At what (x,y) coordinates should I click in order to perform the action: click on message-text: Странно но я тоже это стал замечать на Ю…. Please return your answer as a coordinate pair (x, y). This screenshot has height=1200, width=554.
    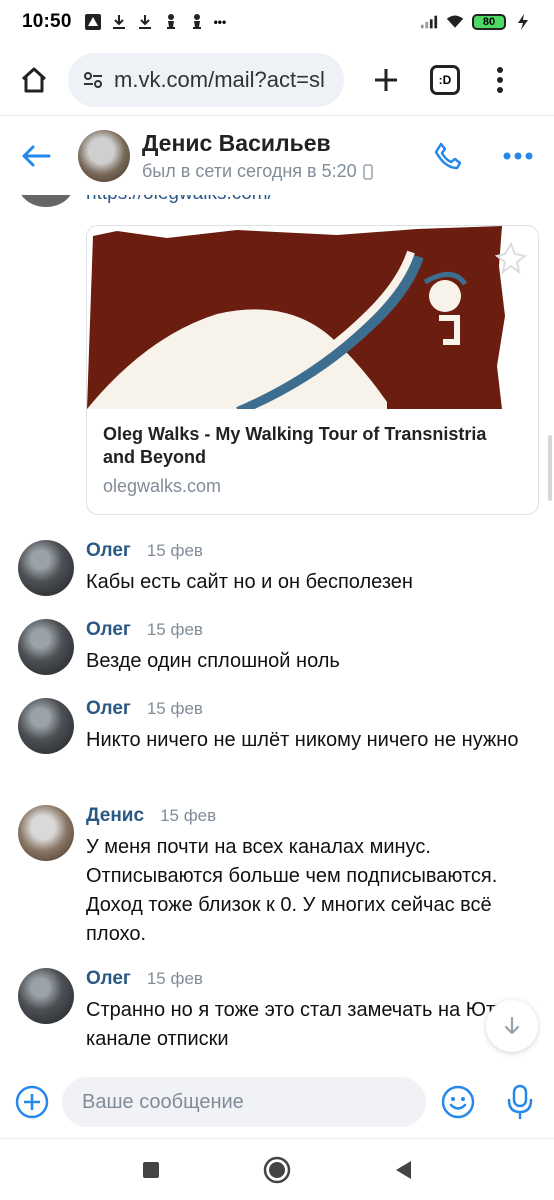
    Looking at the image, I should click on (302, 1024).